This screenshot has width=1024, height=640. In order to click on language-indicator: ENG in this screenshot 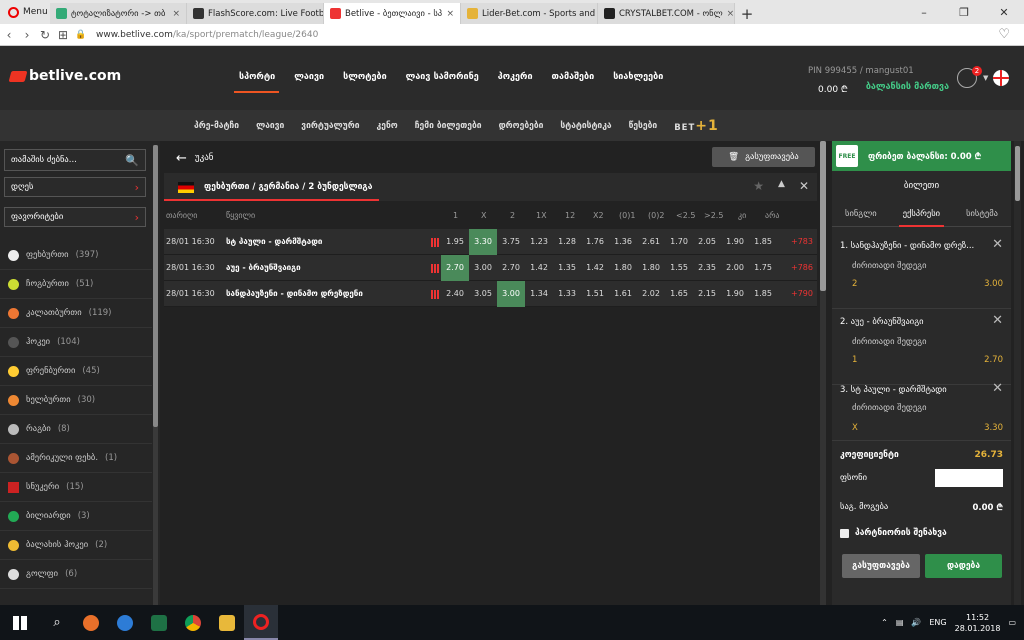, I will do `click(937, 622)`.